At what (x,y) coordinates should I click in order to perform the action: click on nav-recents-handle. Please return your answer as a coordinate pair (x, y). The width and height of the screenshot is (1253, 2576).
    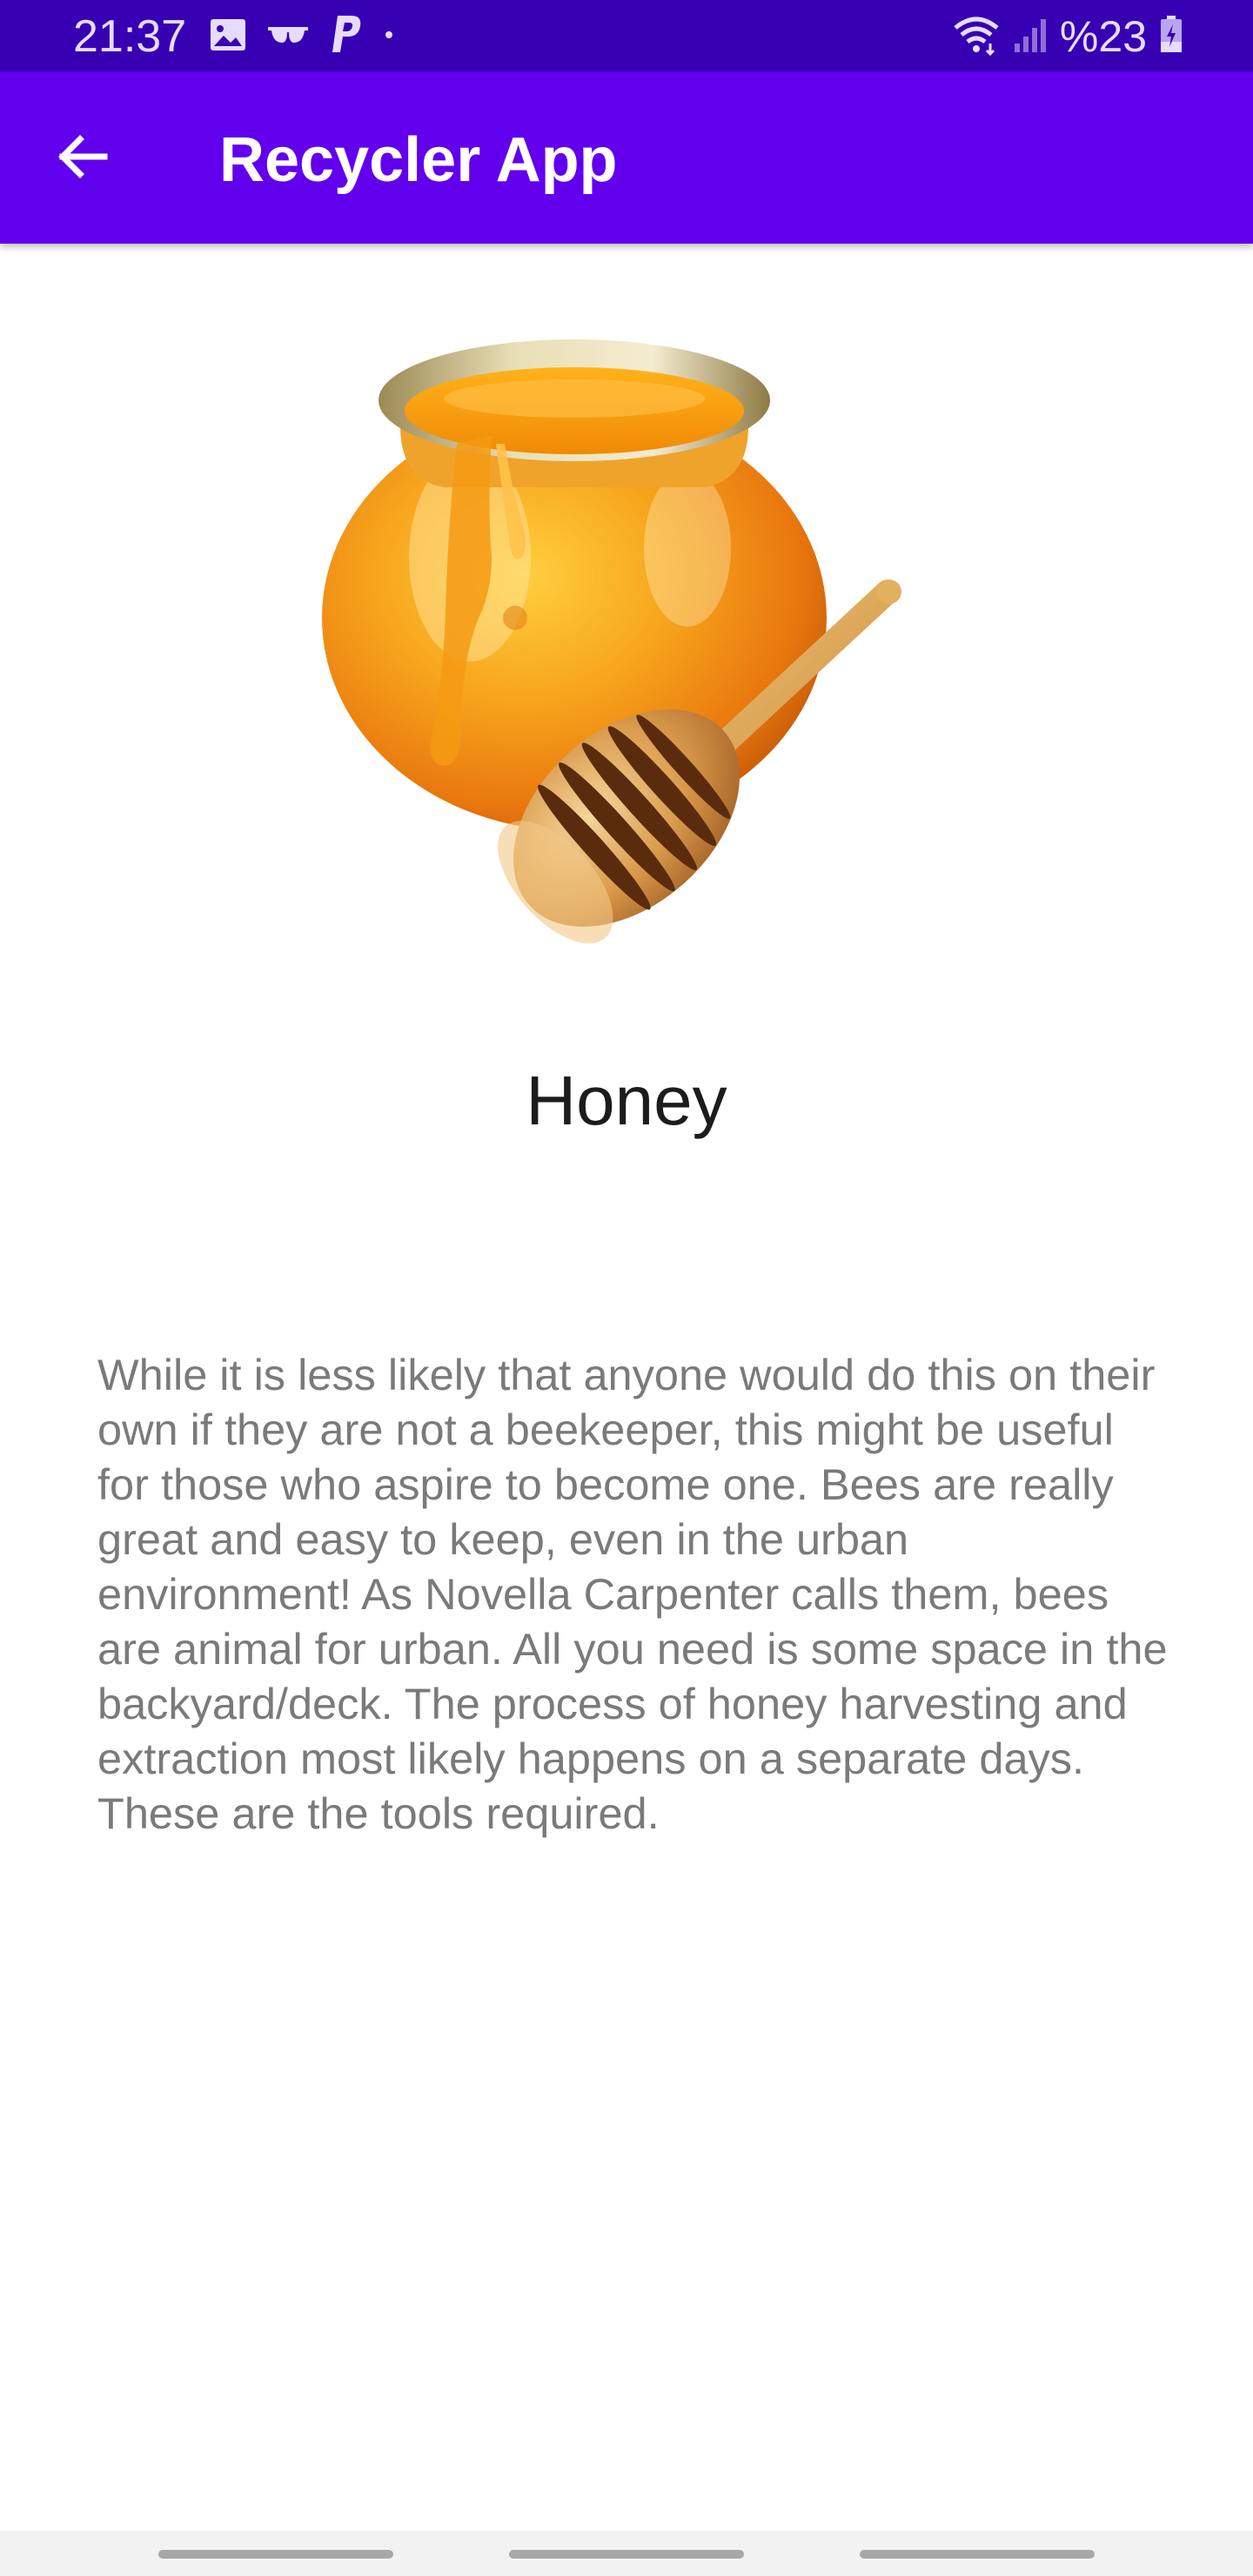
    Looking at the image, I should click on (275, 2554).